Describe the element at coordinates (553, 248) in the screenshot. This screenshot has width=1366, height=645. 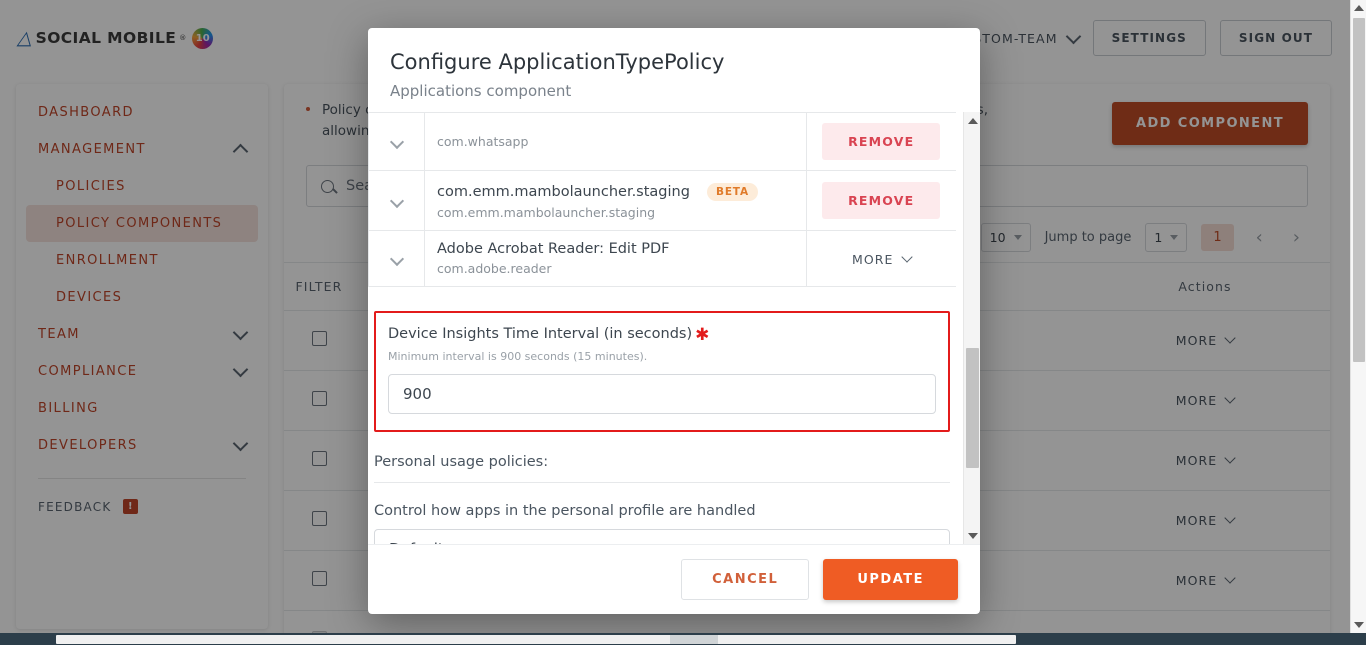
I see `application-name: Adobe Acrobat Reader: Edit PDF` at that location.